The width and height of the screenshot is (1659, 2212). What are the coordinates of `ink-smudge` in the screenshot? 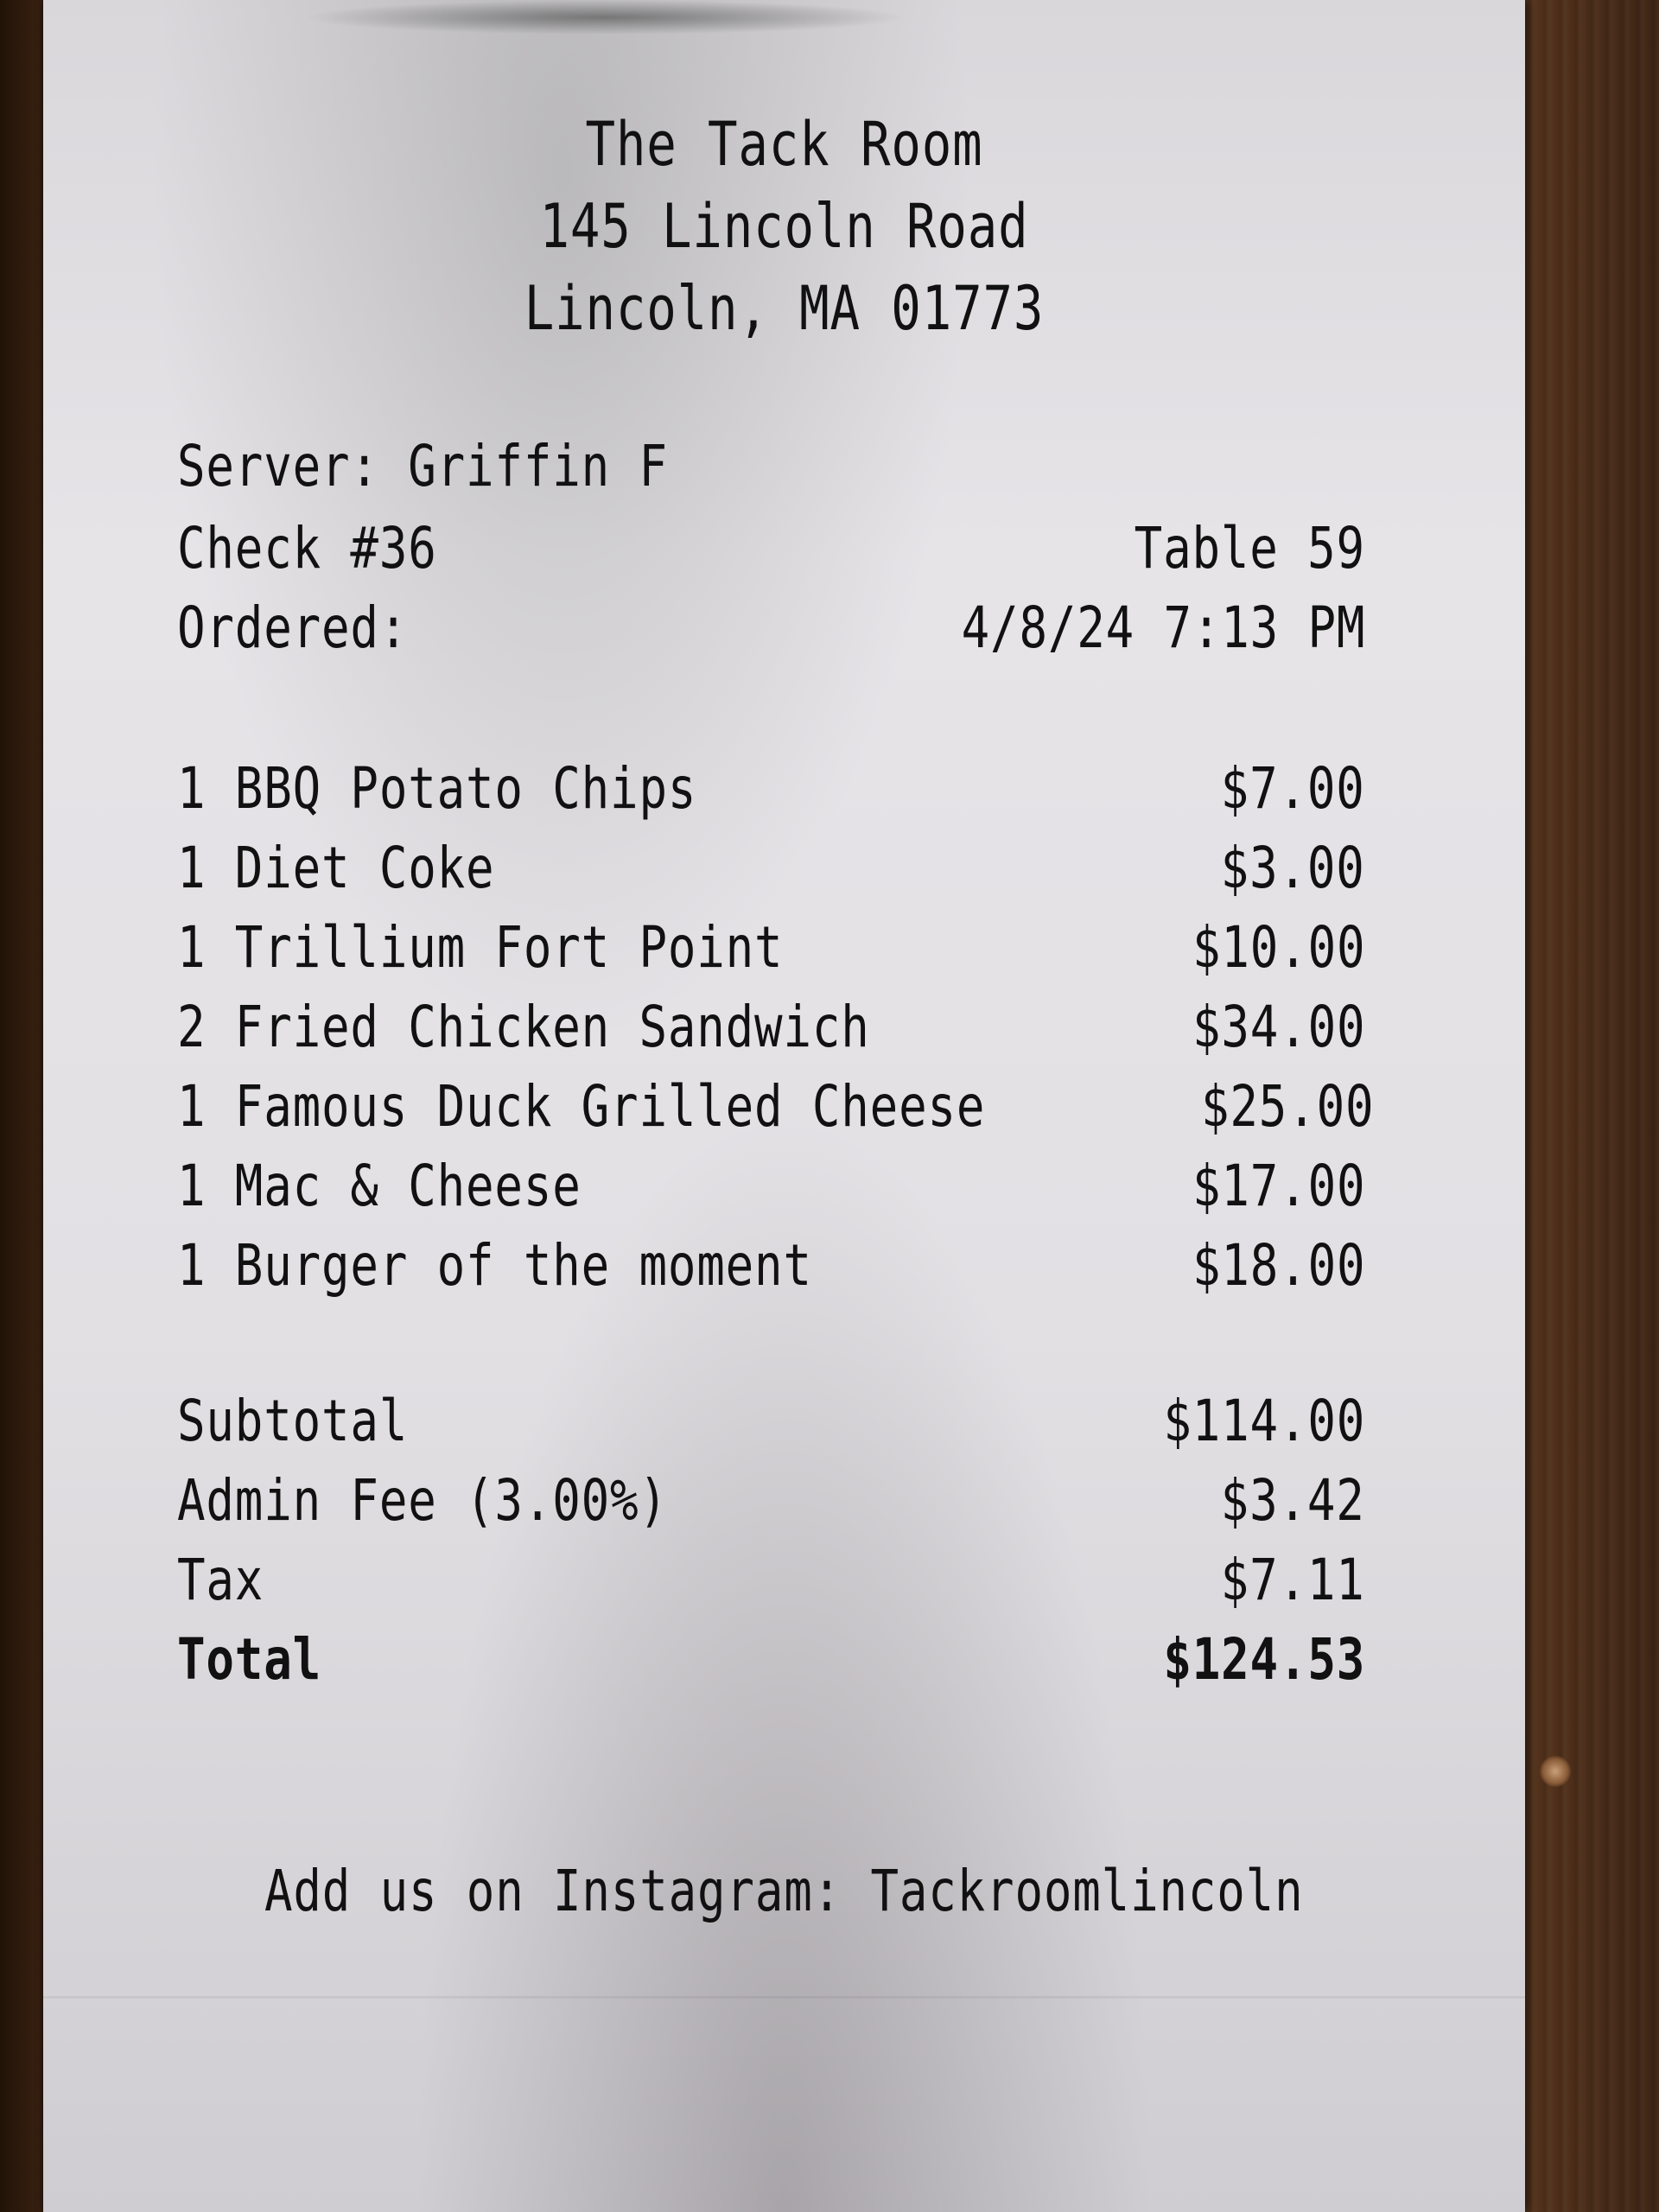 It's located at (604, 17).